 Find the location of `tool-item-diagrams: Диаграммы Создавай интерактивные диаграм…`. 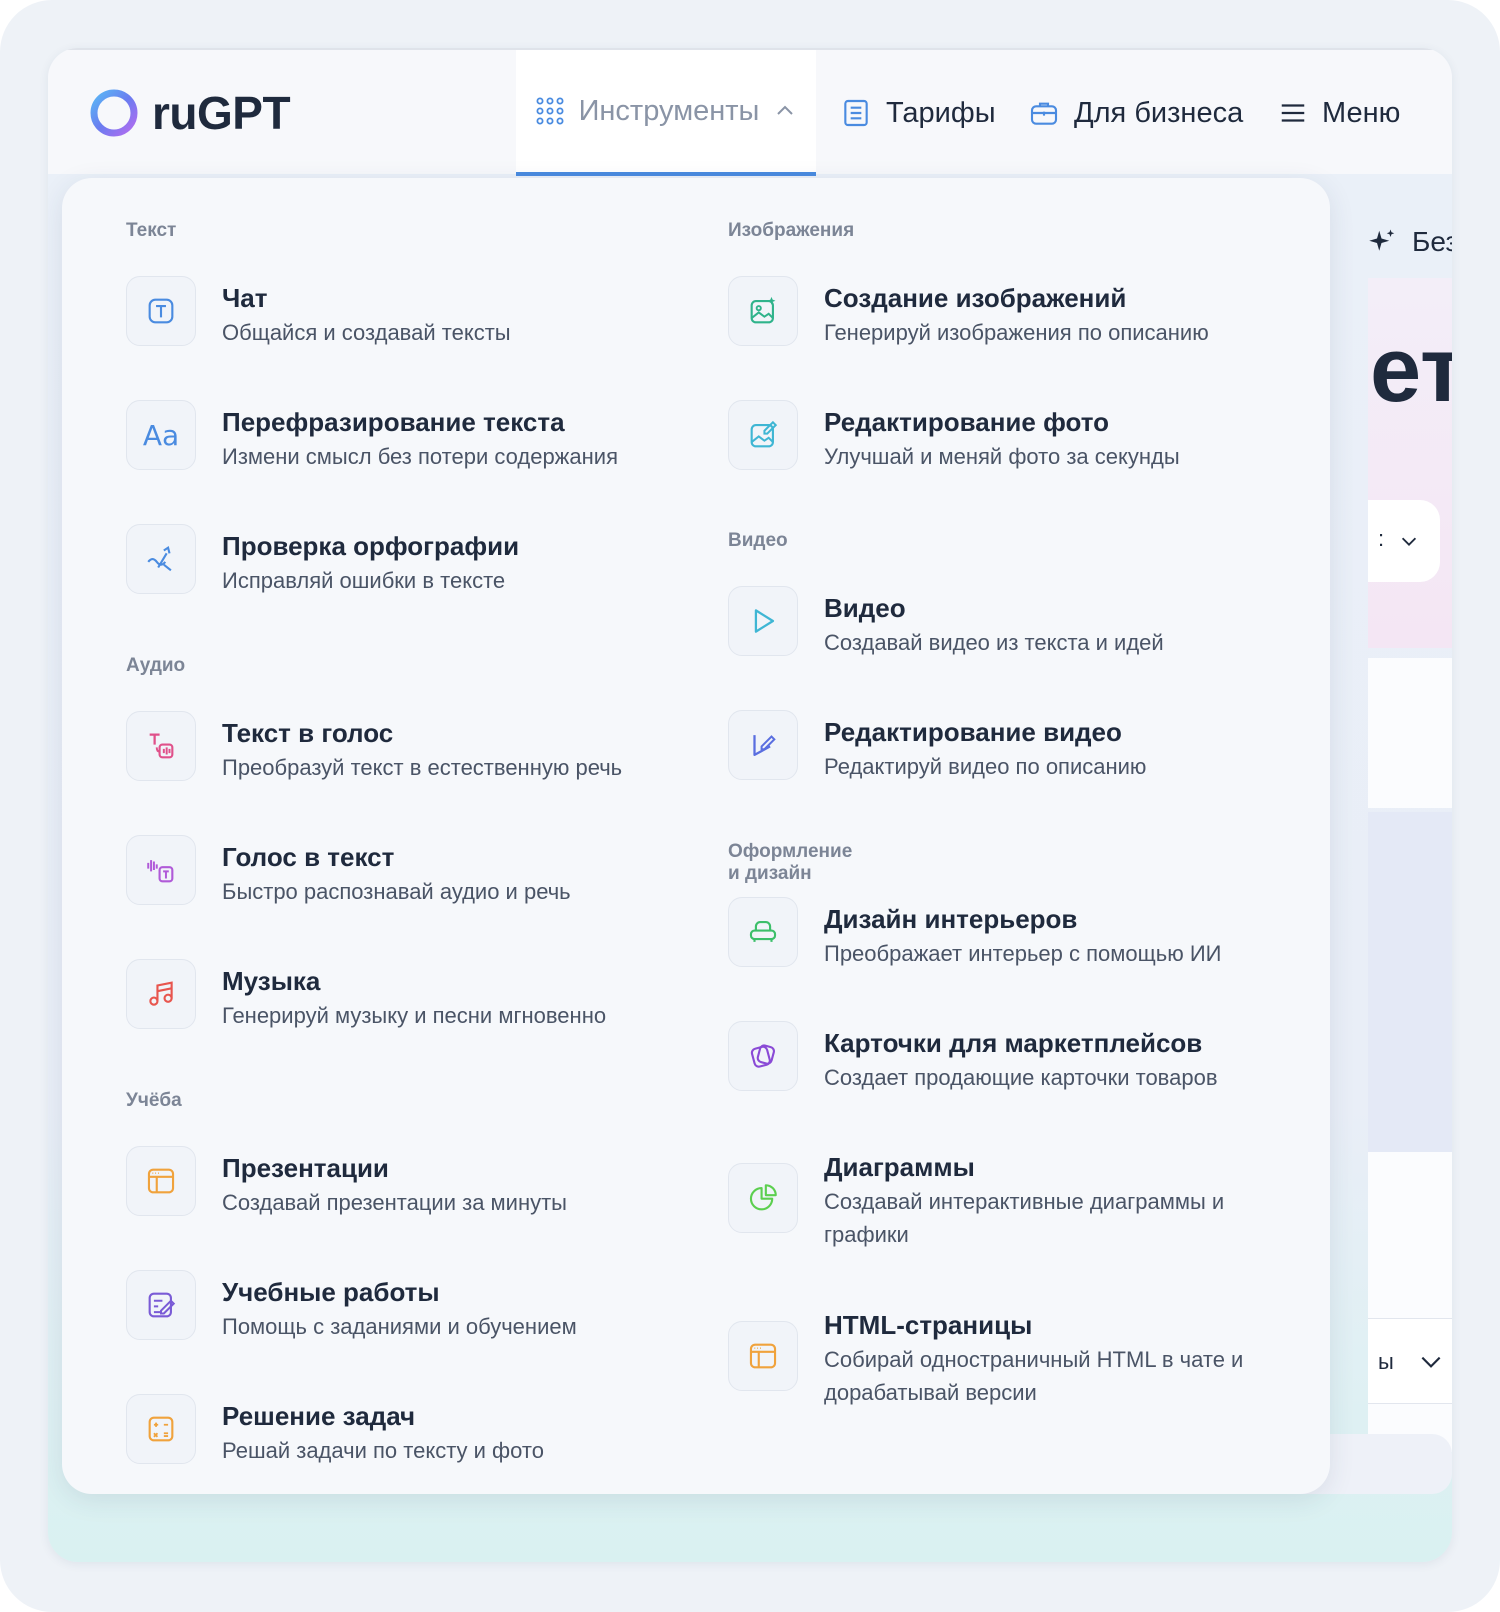

tool-item-diagrams: Диаграммы Создавай интерактивные диаграм… is located at coordinates (1011, 1198).